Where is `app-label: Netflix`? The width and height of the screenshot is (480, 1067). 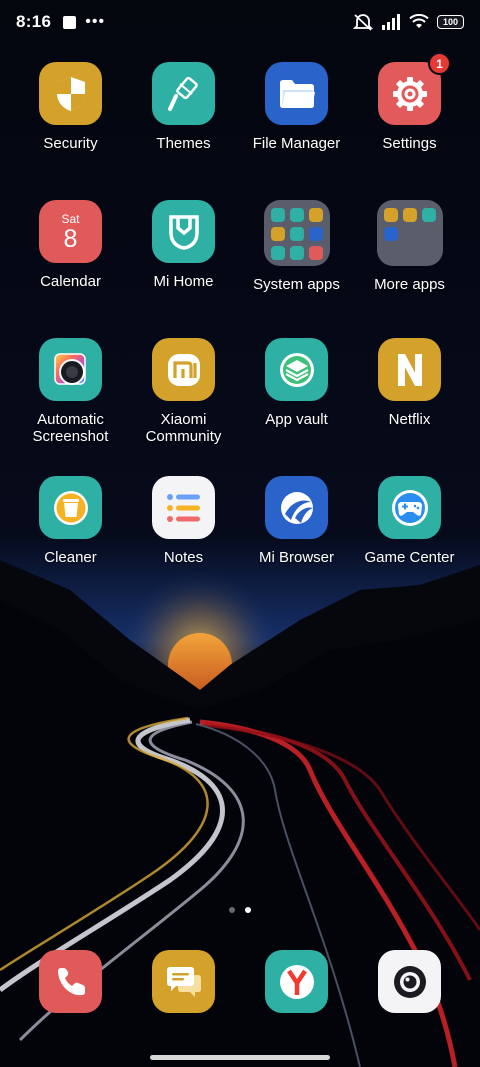
app-label: Netflix is located at coordinates (409, 419).